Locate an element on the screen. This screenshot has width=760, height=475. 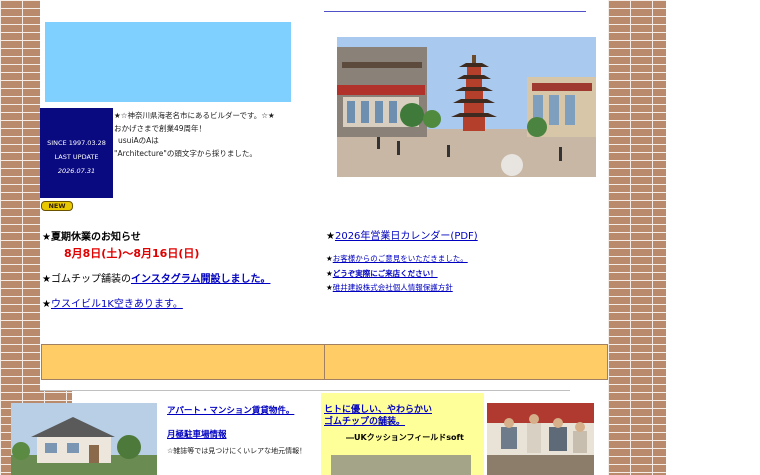
rubber-chip-link-line2: ゴムチップの舗装。 is located at coordinates (404, 422).